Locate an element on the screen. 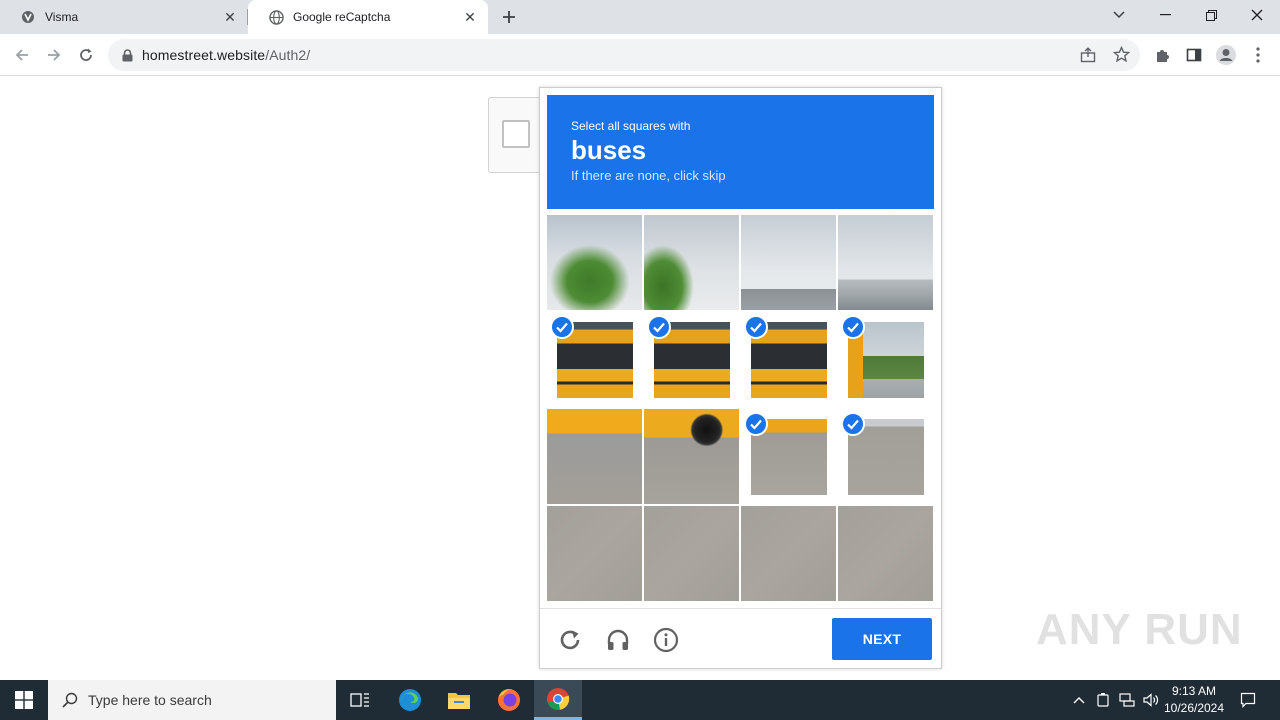 This screenshot has width=1280, height=720. battery-device-icon is located at coordinates (1103, 700).